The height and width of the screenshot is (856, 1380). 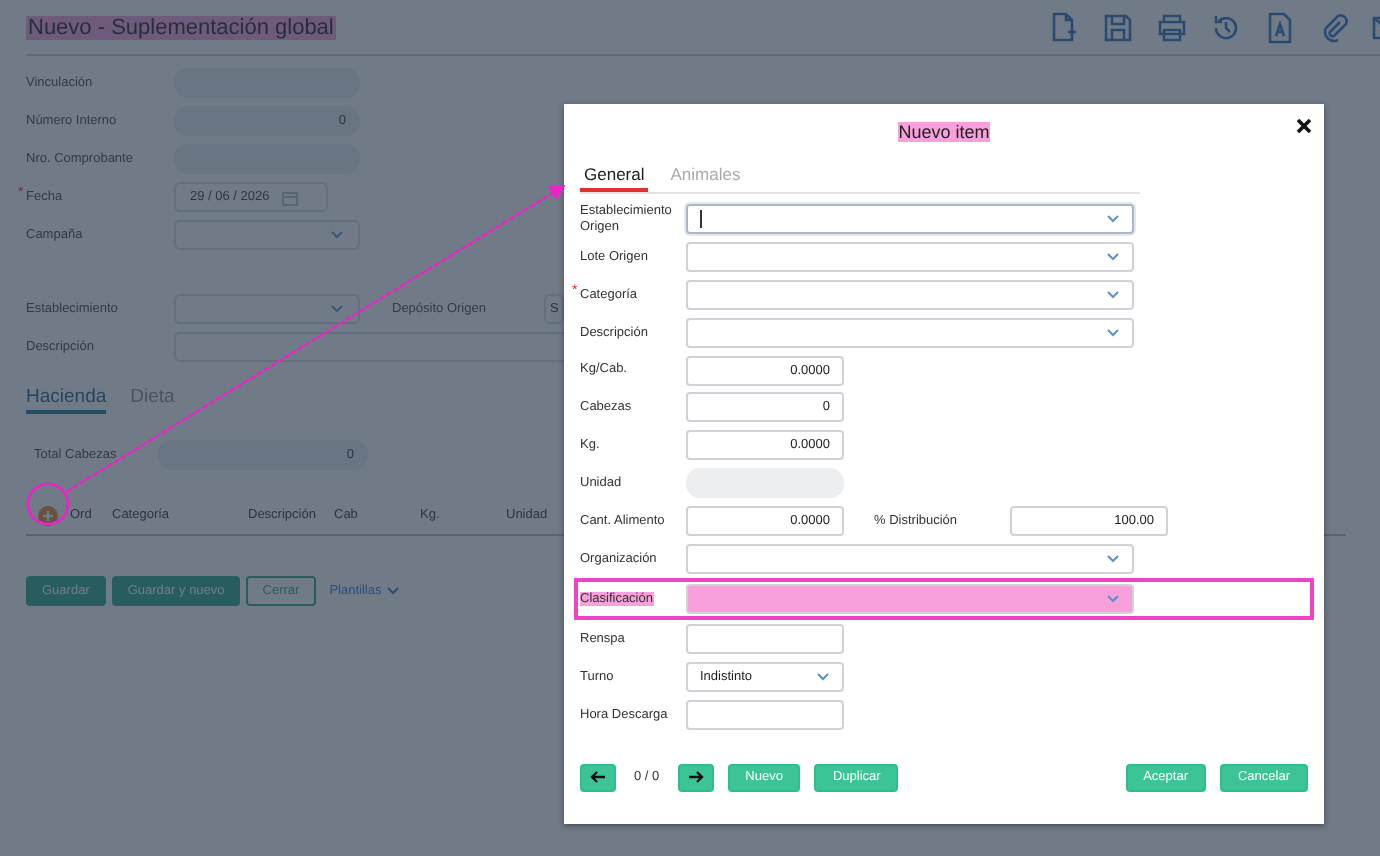 I want to click on previous-button, so click(x=598, y=777).